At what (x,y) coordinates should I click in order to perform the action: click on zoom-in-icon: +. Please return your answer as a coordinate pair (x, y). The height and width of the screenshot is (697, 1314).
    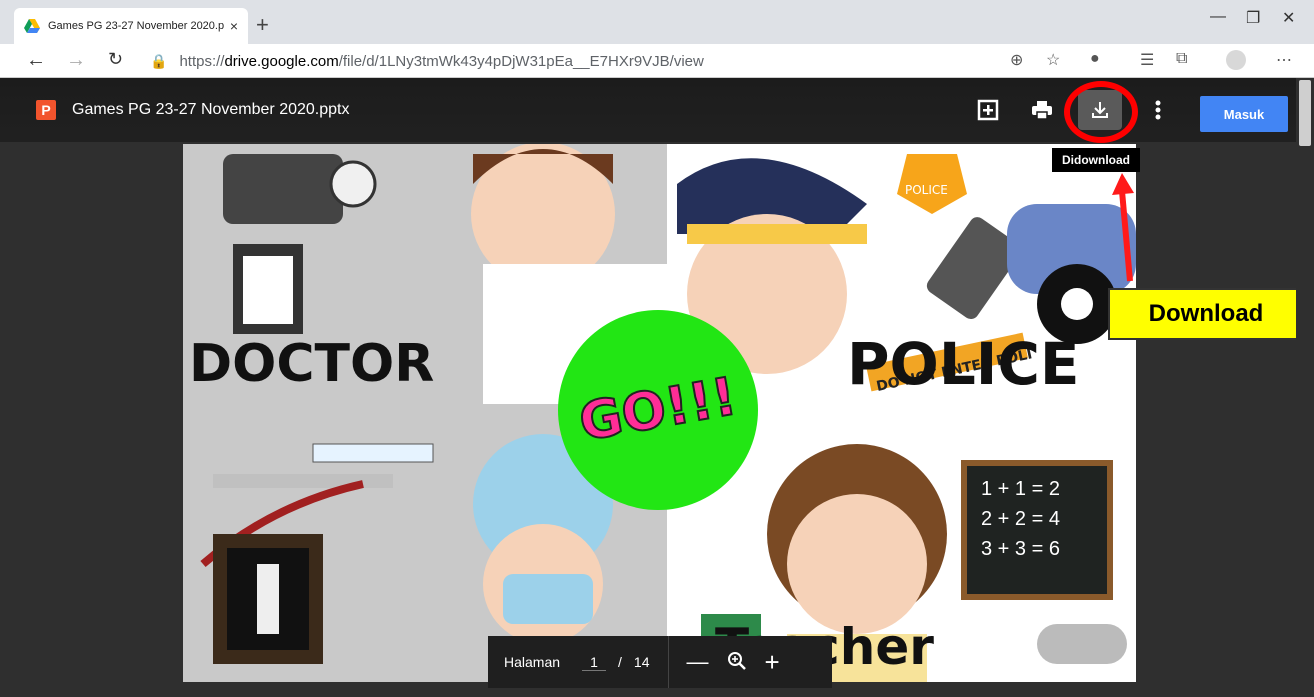
    Looking at the image, I should click on (772, 662).